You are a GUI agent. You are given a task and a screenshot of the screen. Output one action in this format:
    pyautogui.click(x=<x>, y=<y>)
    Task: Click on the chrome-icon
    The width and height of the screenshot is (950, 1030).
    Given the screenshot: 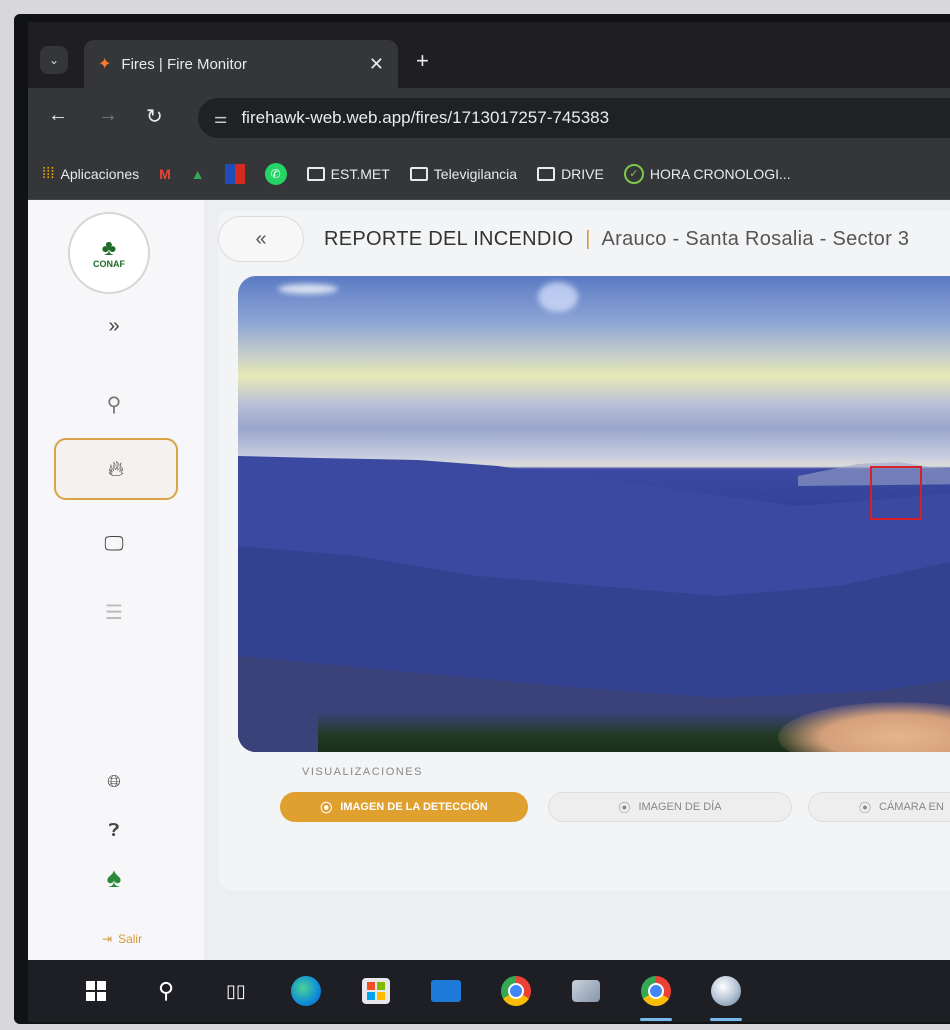 What is the action you would take?
    pyautogui.click(x=516, y=991)
    